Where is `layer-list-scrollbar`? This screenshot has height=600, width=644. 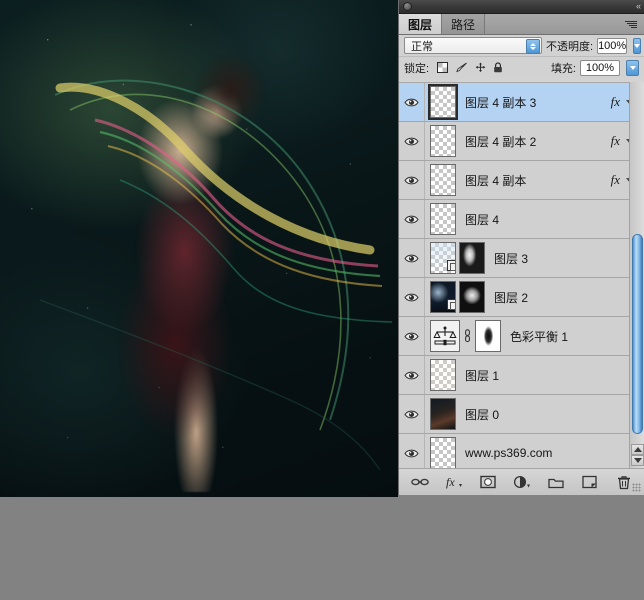
layer-list-scrollbar is located at coordinates (636, 275).